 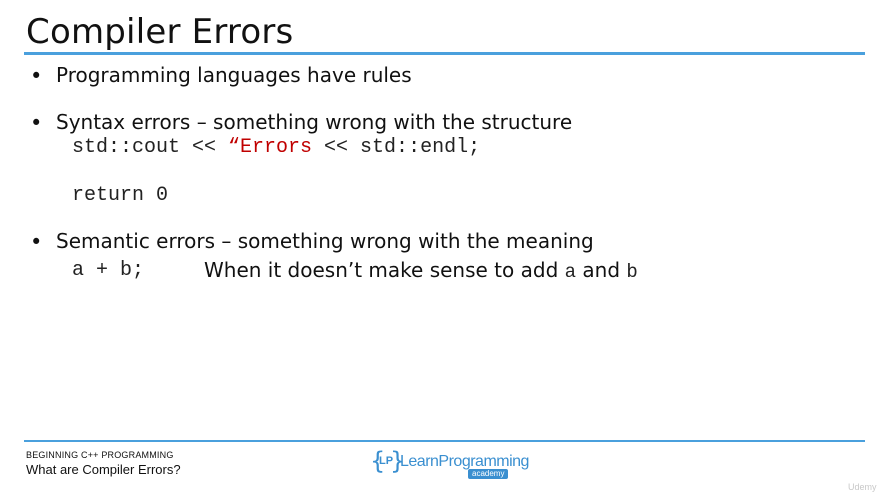 What do you see at coordinates (120, 195) in the screenshot?
I see `code-line-return: return 0` at bounding box center [120, 195].